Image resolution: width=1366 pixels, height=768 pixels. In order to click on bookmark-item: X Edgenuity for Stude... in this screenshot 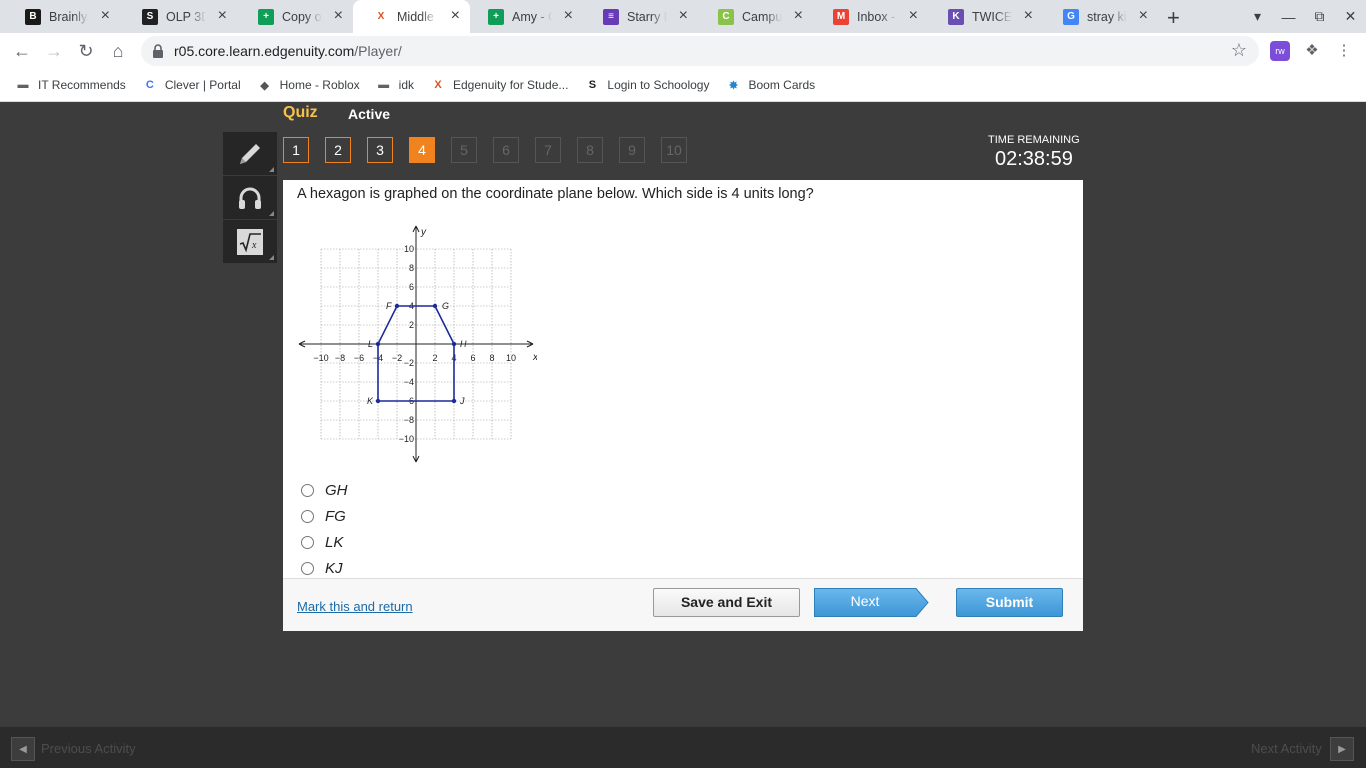, I will do `click(499, 85)`.